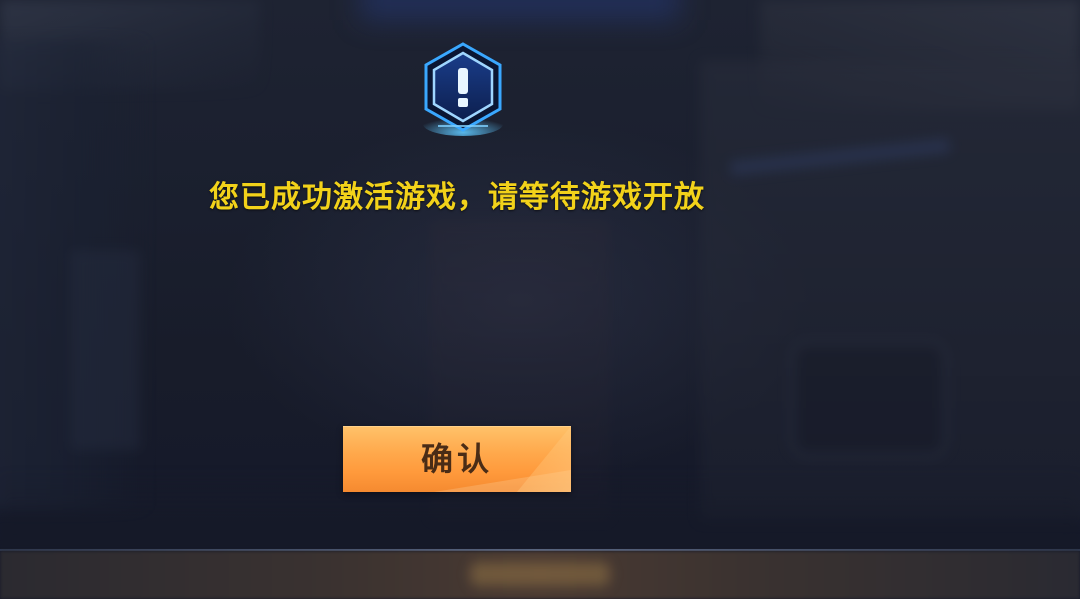  I want to click on confirm-button-label: 确认, so click(456, 459).